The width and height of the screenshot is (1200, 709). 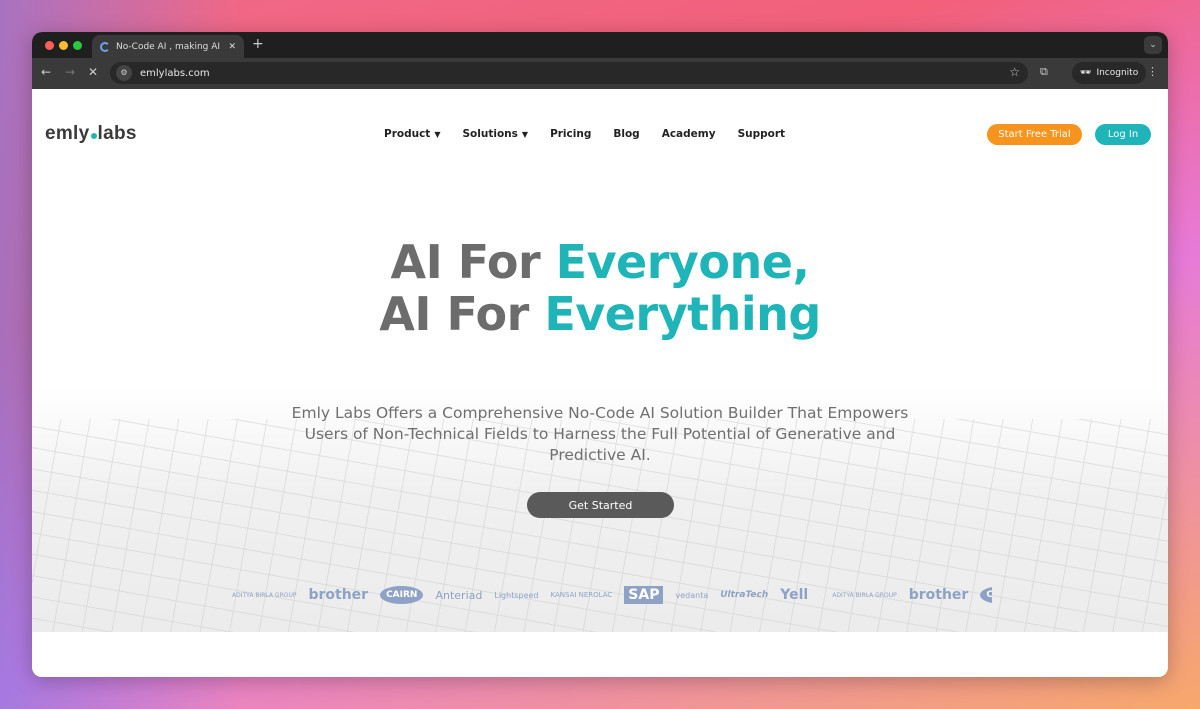 I want to click on more-menu-icon: ⋮, so click(x=1152, y=71).